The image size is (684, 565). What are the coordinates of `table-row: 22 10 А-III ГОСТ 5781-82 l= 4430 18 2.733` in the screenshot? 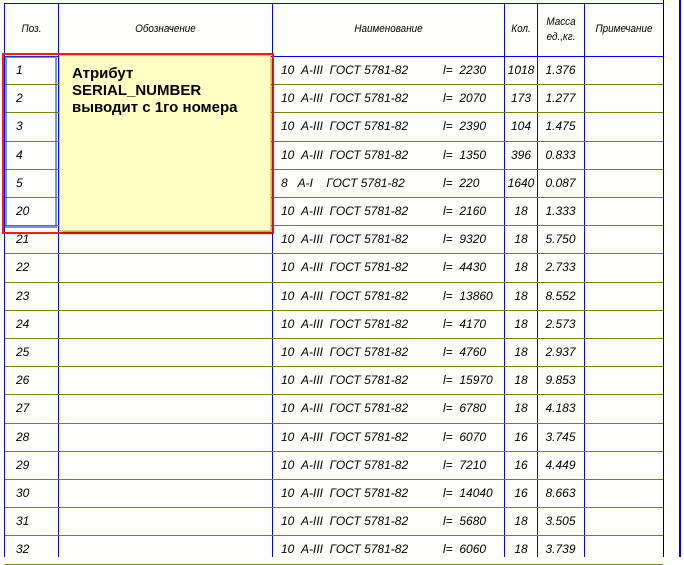 It's located at (331, 267).